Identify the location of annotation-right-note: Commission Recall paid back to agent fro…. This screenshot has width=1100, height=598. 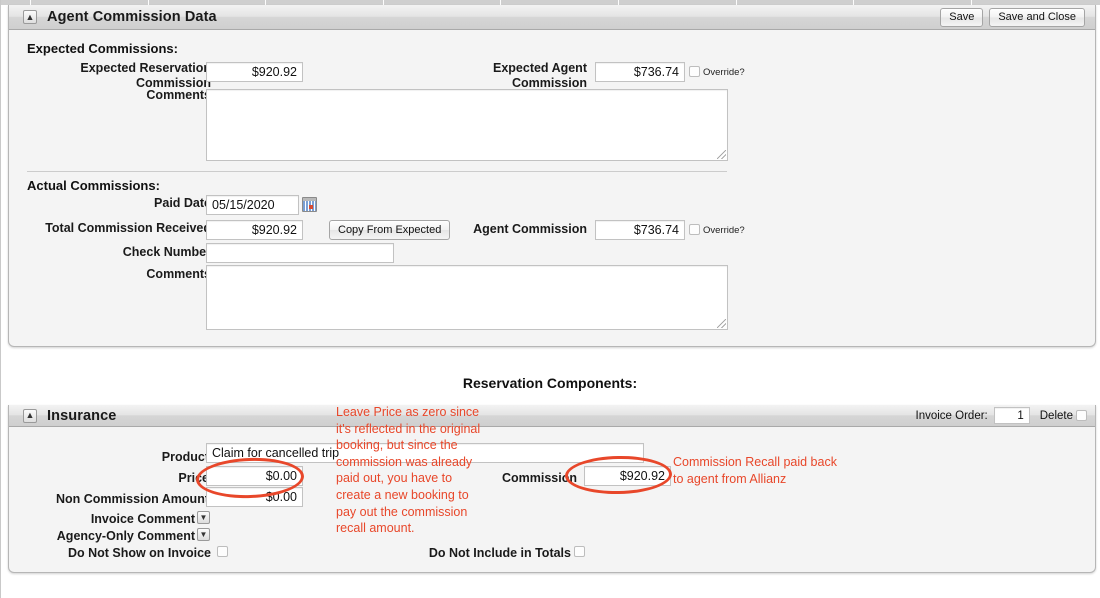
(755, 470).